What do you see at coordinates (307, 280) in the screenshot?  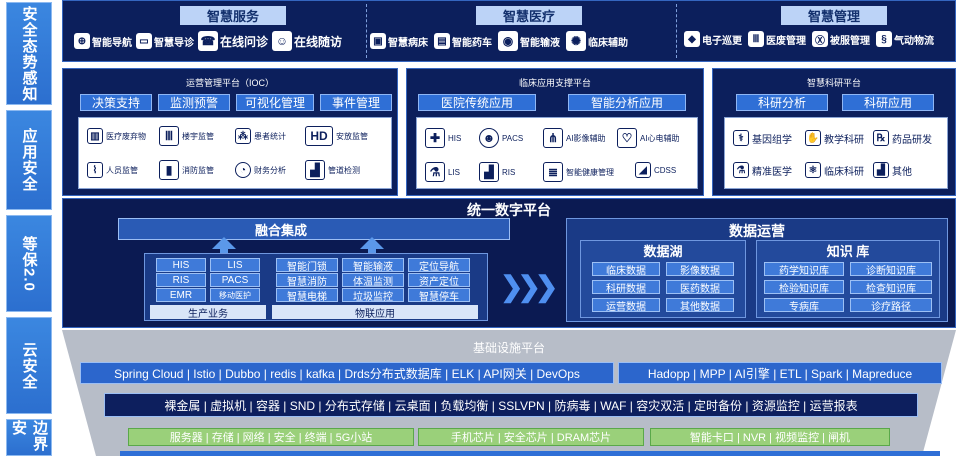 I see `iot-cell: 智慧消防` at bounding box center [307, 280].